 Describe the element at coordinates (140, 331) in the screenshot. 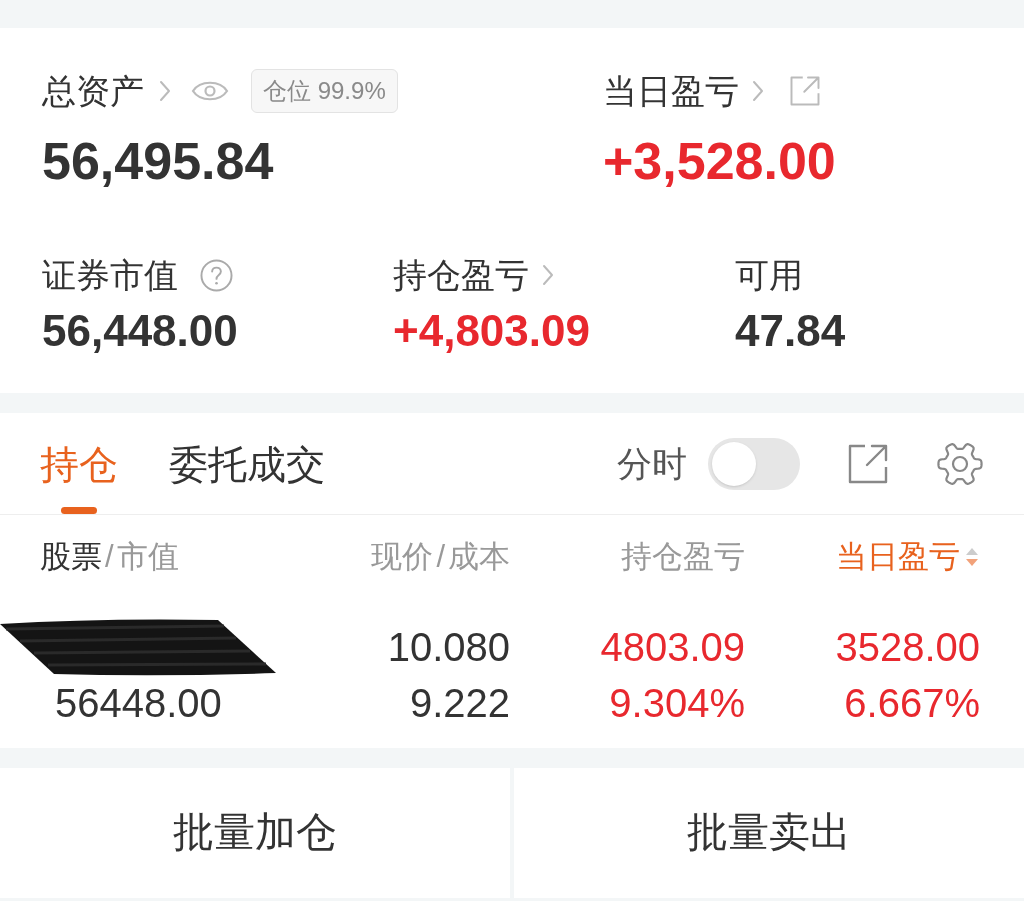

I see `stat-value: 56,448.00` at that location.